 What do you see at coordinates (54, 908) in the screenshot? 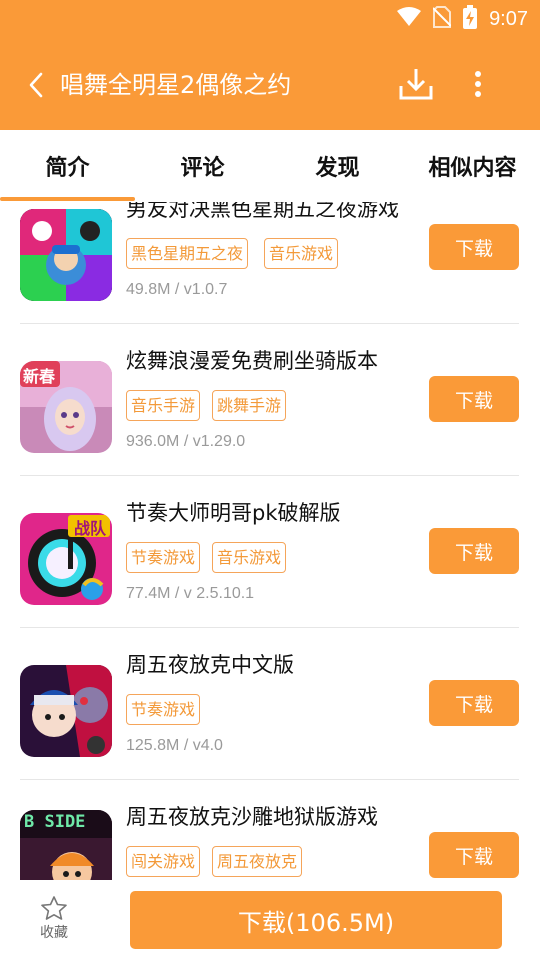
I see `star-icon` at bounding box center [54, 908].